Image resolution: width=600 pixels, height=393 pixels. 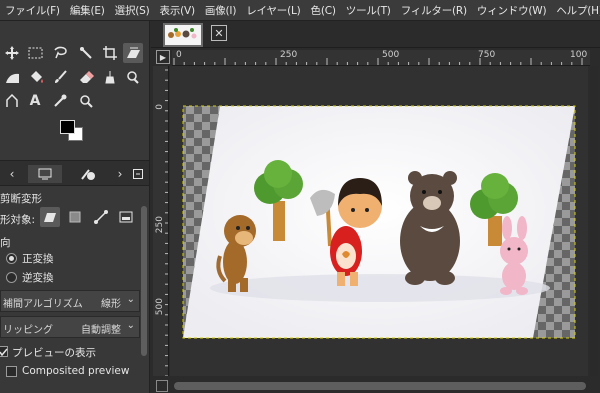 What do you see at coordinates (36, 77) in the screenshot?
I see `bucket-fill-tool-icon` at bounding box center [36, 77].